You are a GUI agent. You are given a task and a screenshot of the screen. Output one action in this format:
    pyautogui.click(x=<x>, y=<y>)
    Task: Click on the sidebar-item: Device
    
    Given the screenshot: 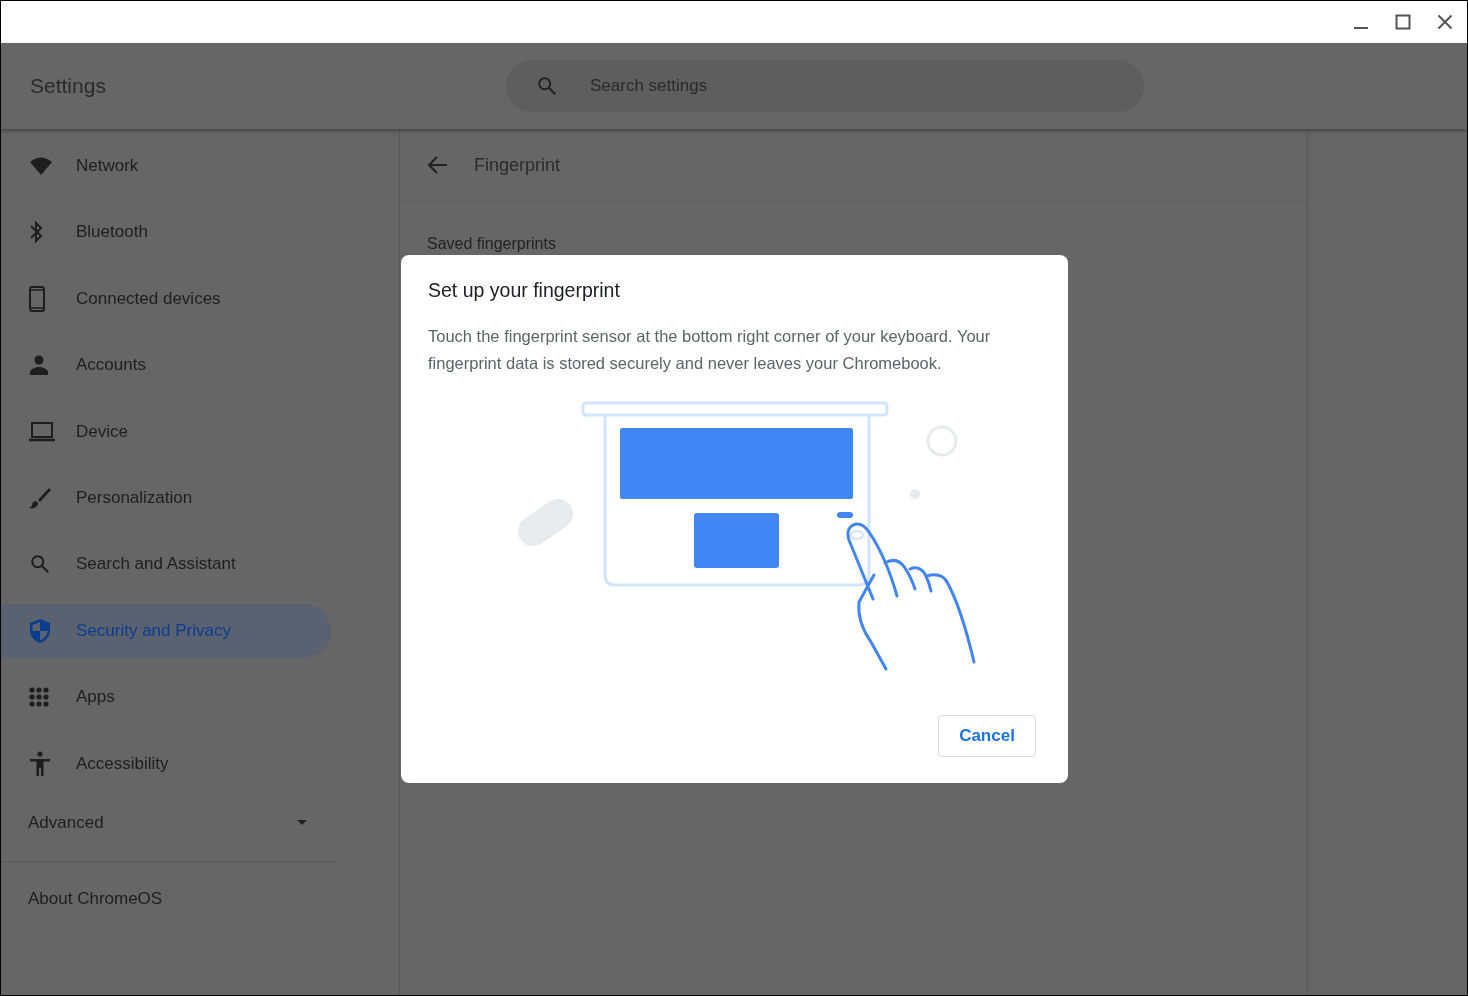 What is the action you would take?
    pyautogui.click(x=166, y=431)
    